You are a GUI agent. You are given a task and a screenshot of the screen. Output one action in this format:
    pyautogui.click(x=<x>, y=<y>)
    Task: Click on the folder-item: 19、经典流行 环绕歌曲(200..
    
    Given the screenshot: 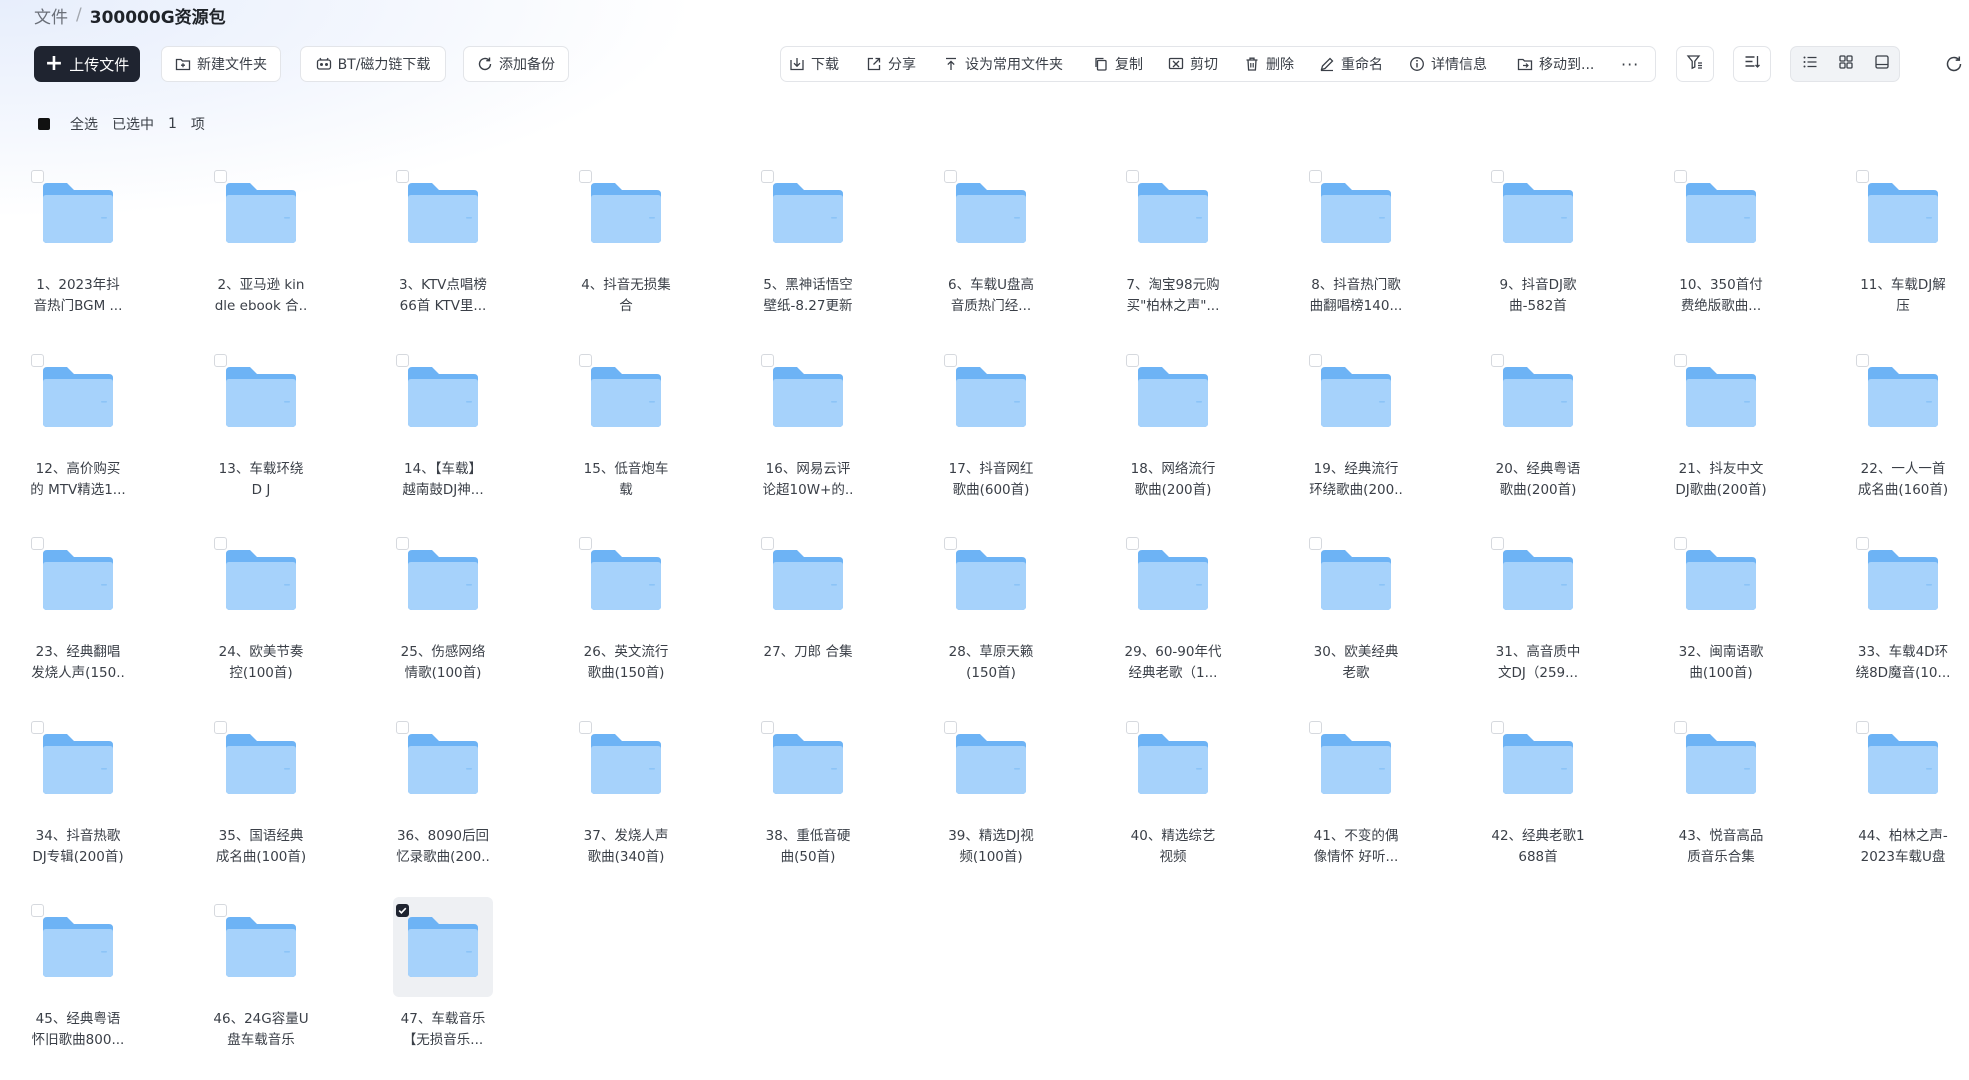 What is the action you would take?
    pyautogui.click(x=1356, y=431)
    